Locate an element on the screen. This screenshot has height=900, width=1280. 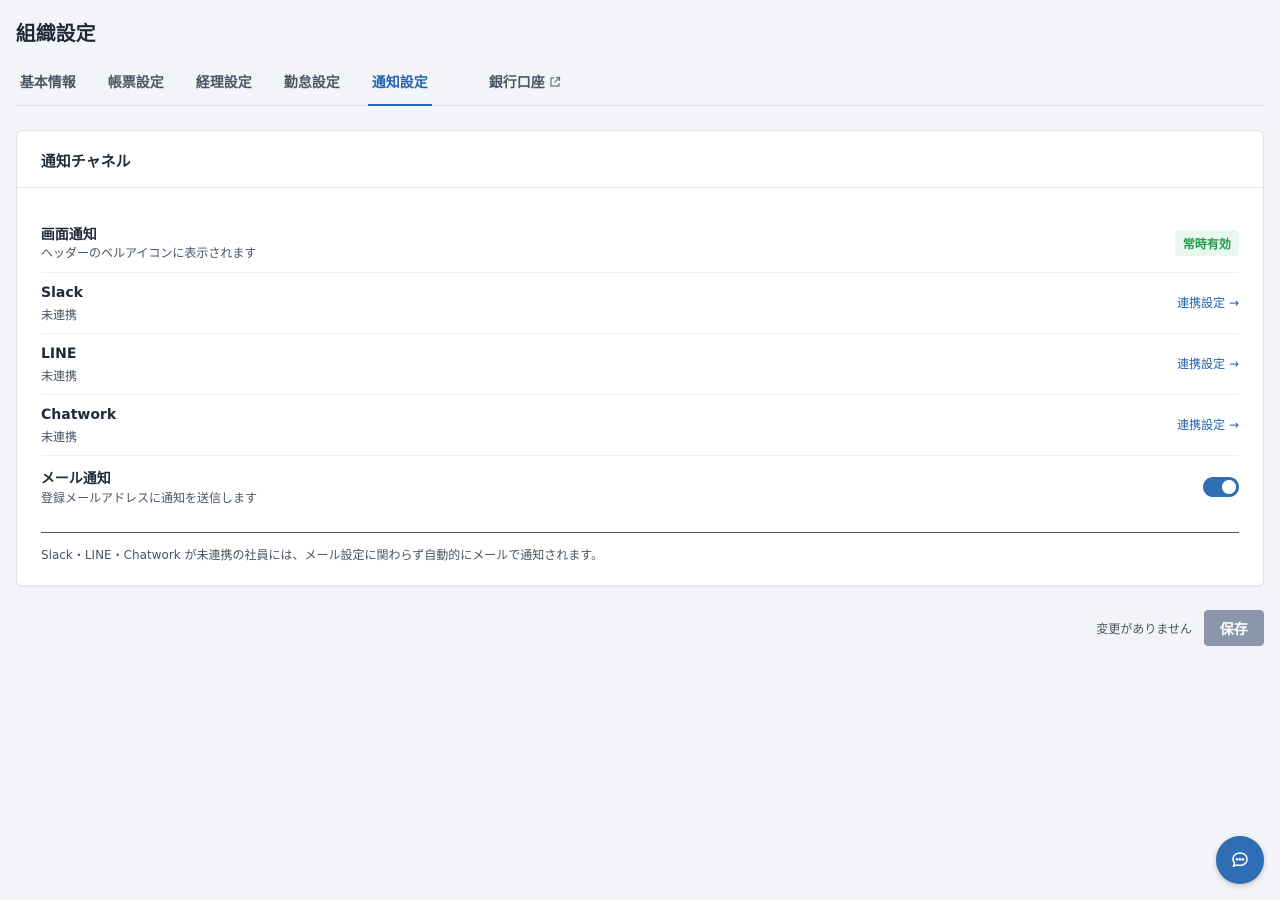
card-header: 通知チャネル is located at coordinates (640, 159).